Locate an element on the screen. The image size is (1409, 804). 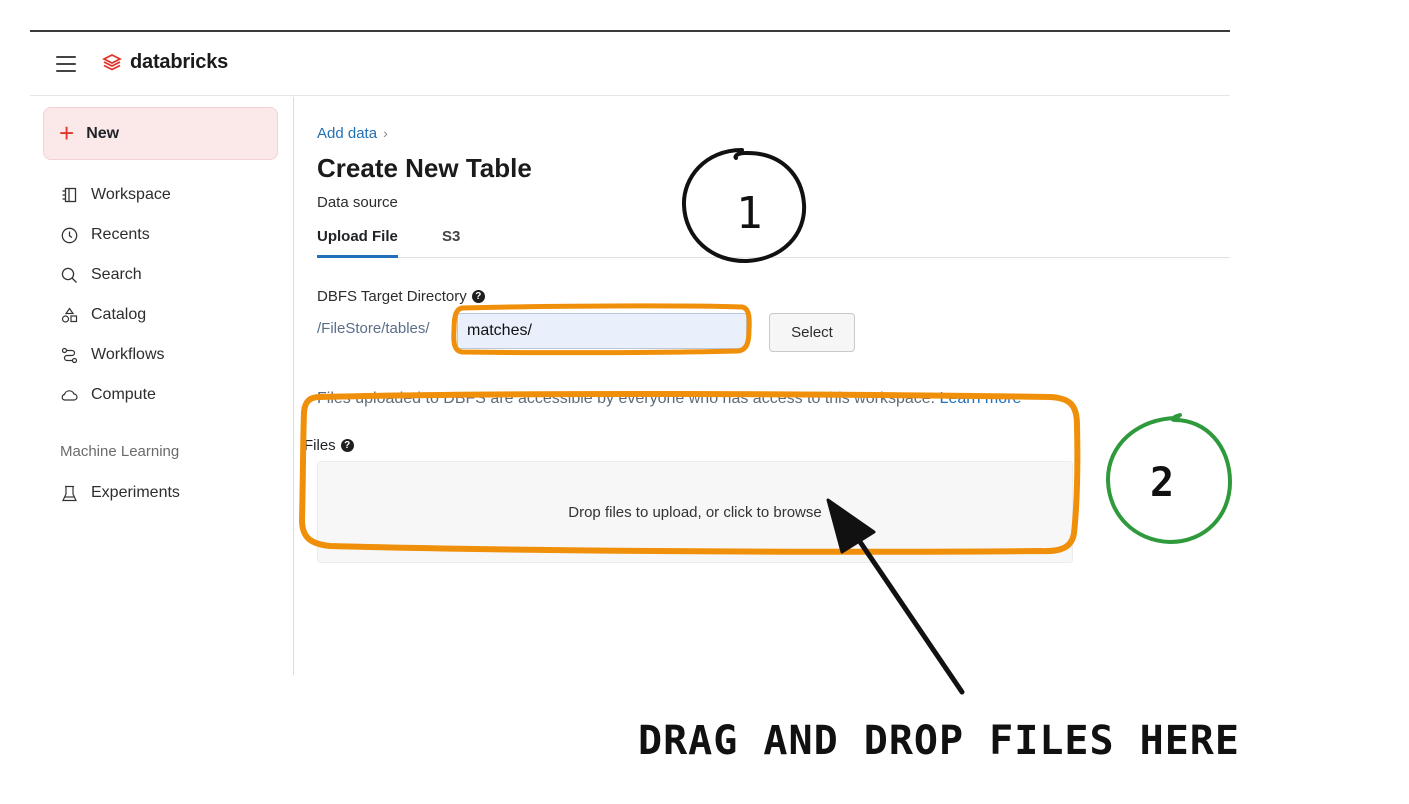
new-button-label: New is located at coordinates (103, 133).